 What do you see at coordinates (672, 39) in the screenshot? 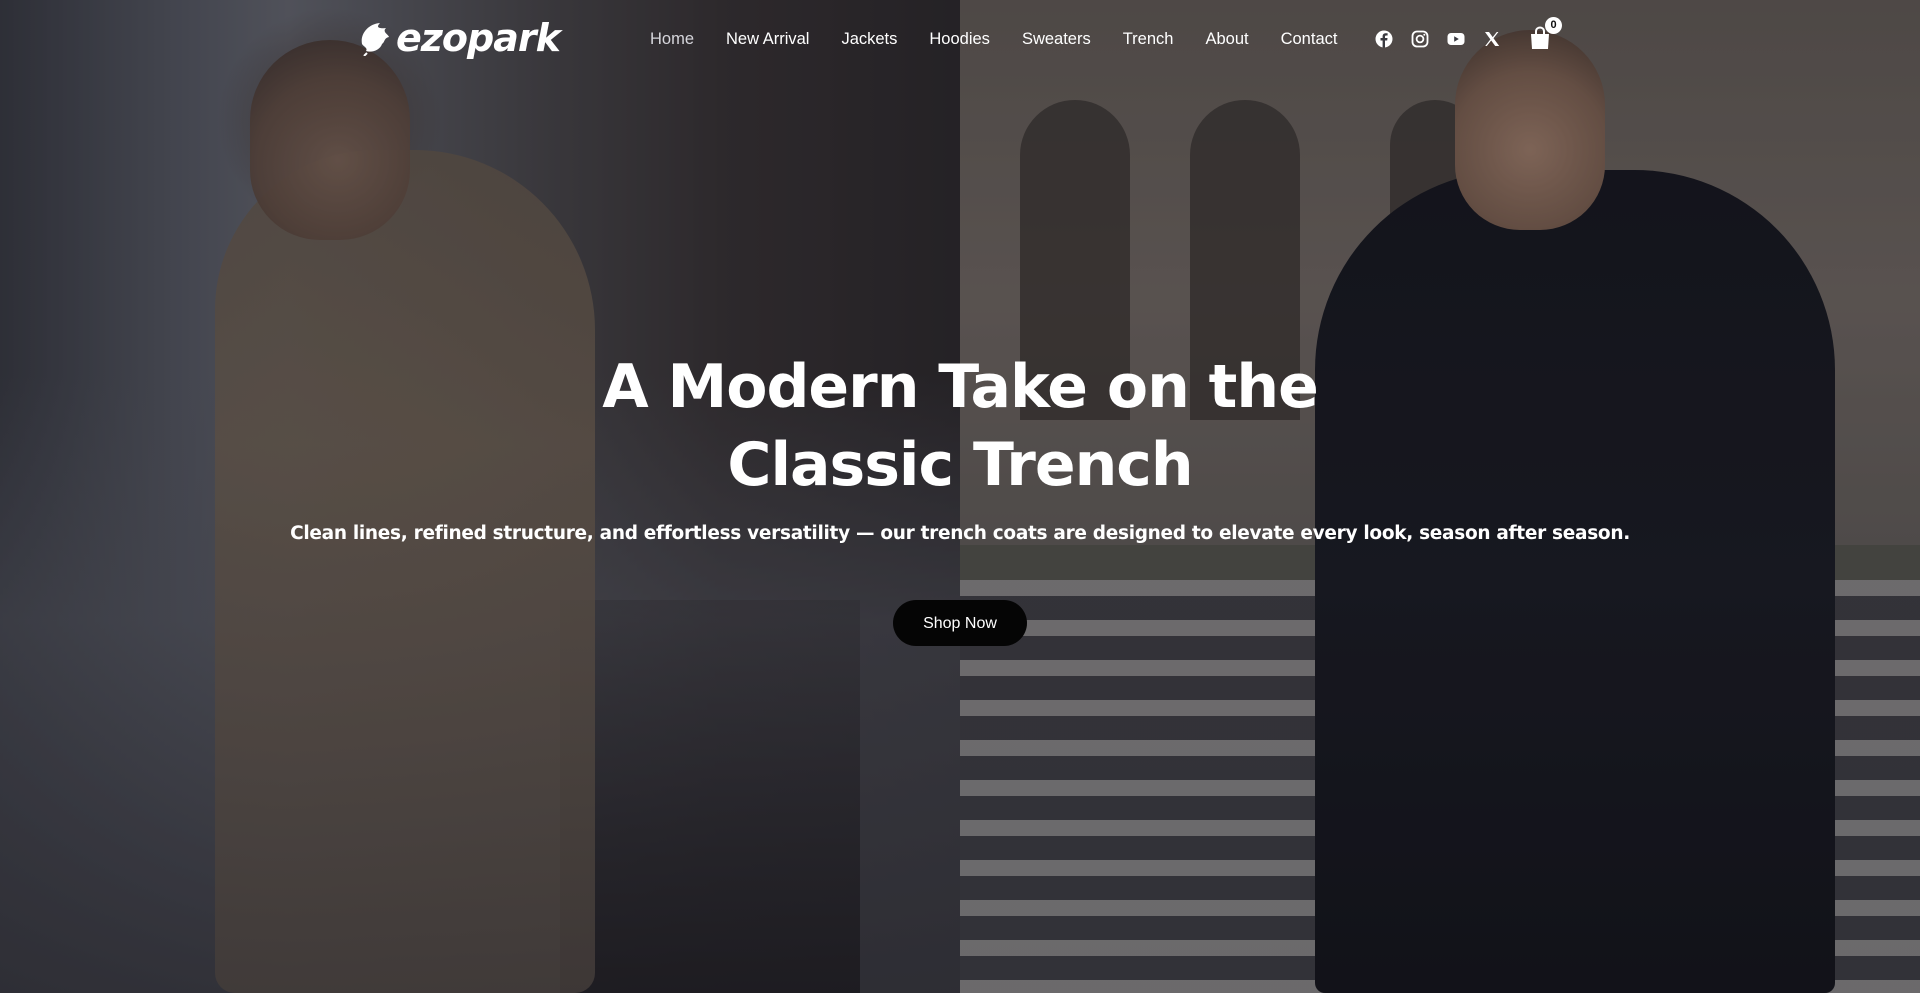
I see `nav-item-home: Home` at bounding box center [672, 39].